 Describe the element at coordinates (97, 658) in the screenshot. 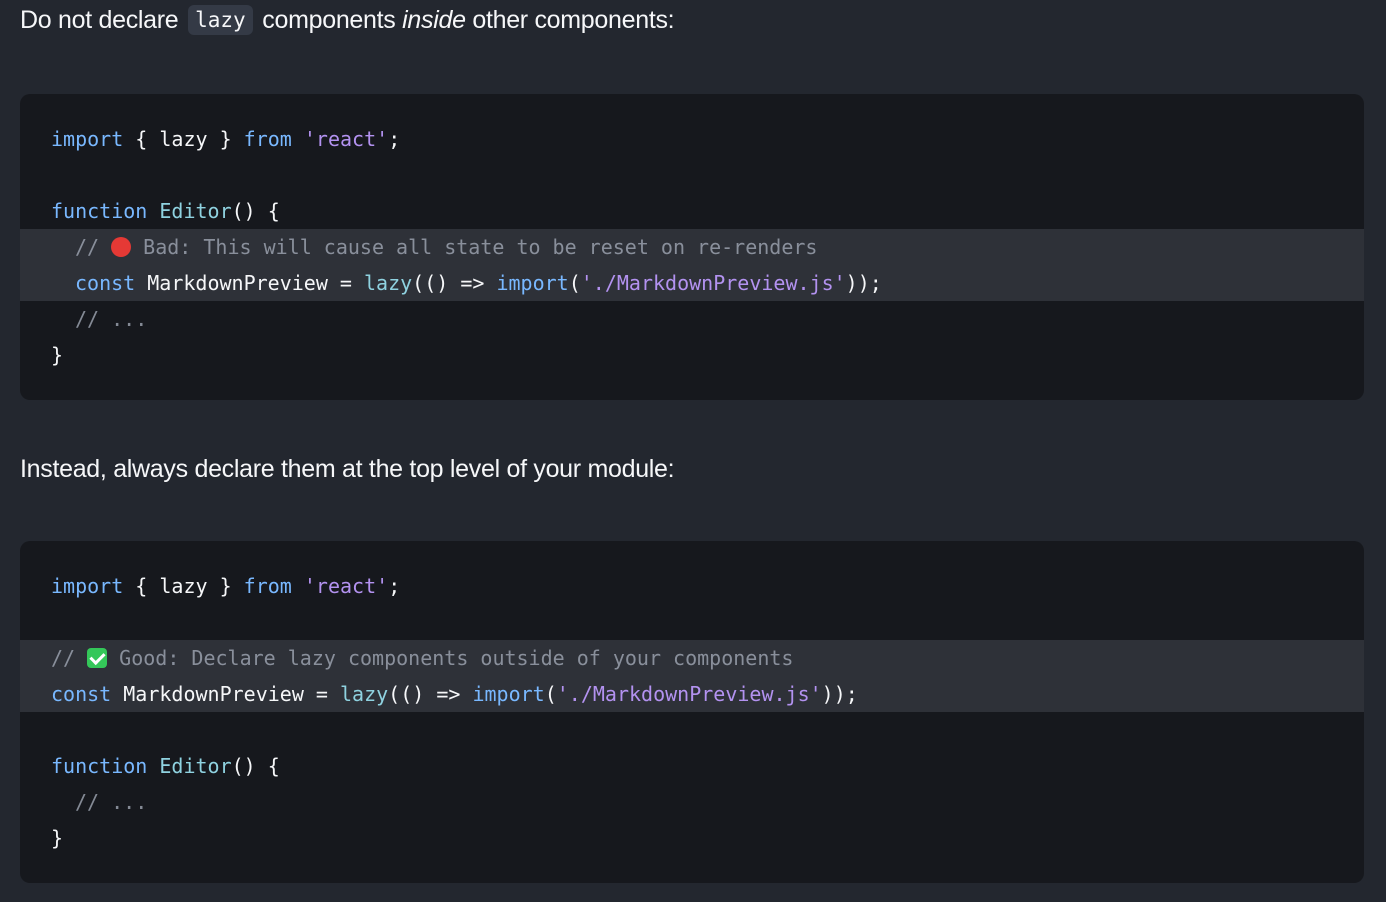

I see `green-check-icon` at that location.